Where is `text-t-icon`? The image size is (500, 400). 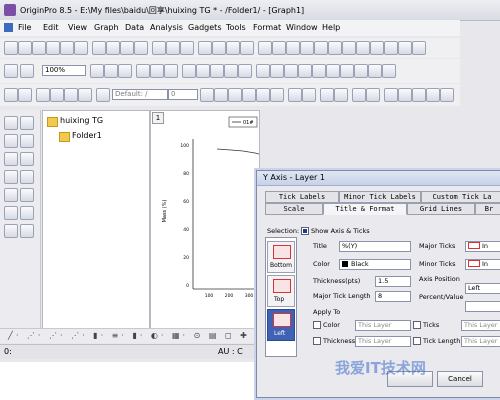 text-t-icon is located at coordinates (27, 195).